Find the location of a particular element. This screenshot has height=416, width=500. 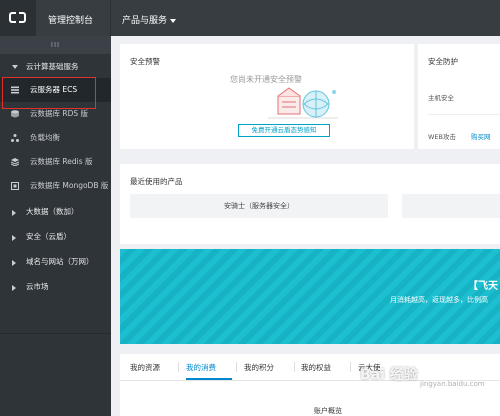

products-services-menu: 产品与服务 is located at coordinates (149, 19).